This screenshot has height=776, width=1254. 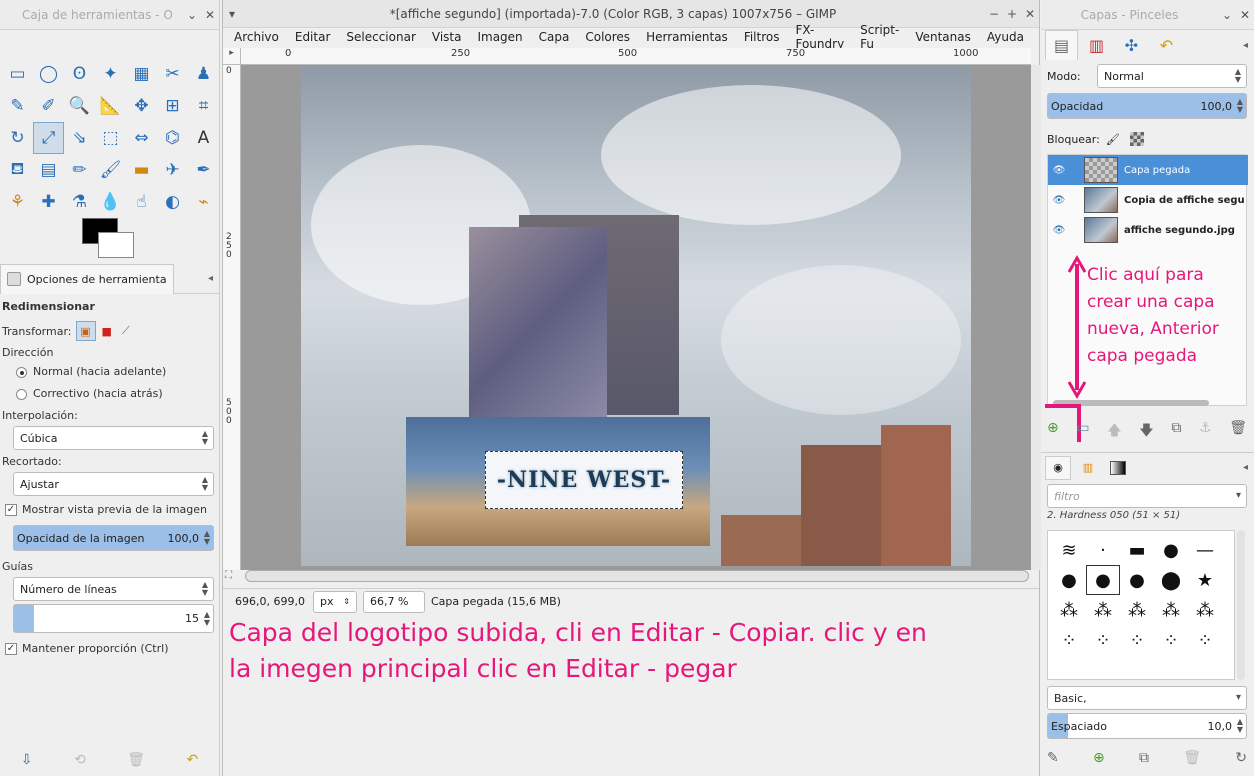 What do you see at coordinates (232, 56) in the screenshot?
I see `image-menu-icon: ▸` at bounding box center [232, 56].